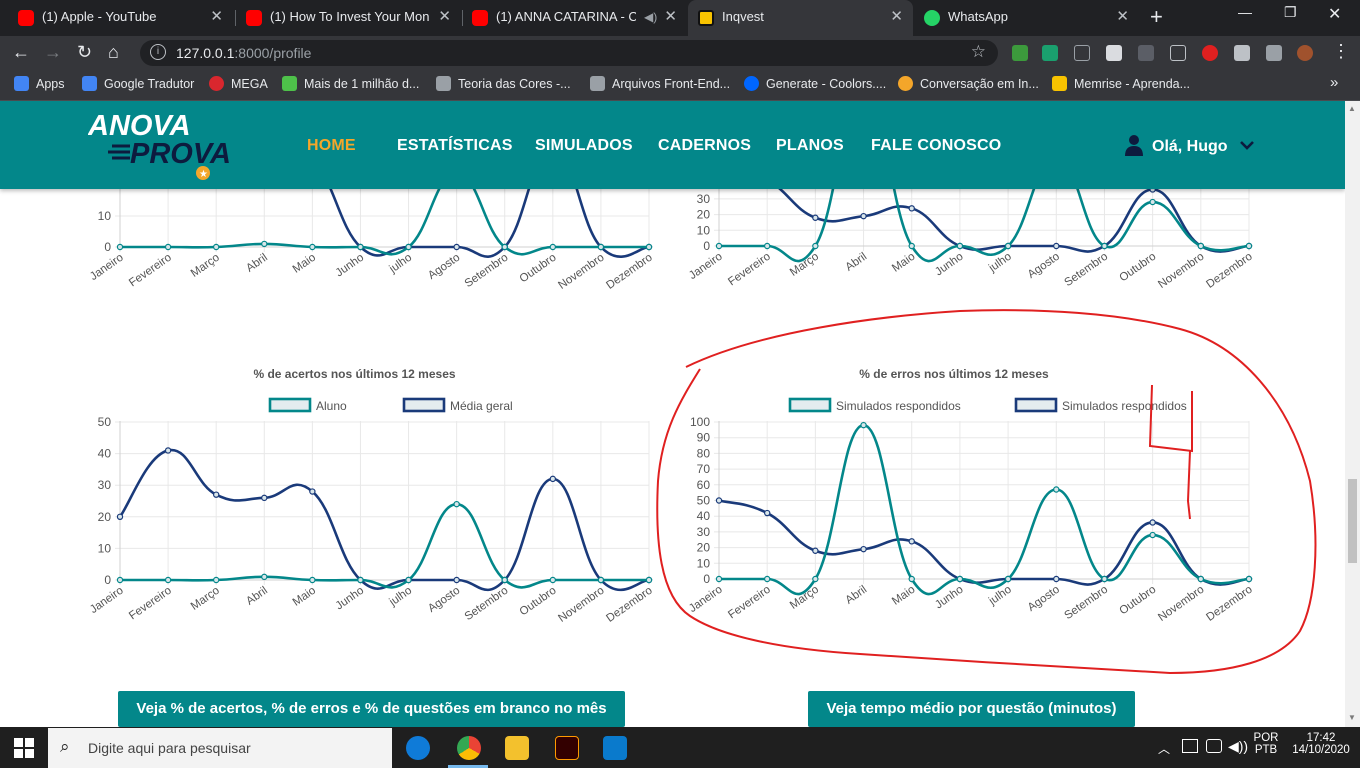 This screenshot has width=1360, height=768. Describe the element at coordinates (936, 146) in the screenshot. I see `nav-fale-conosco: FALE CONOSCO` at that location.